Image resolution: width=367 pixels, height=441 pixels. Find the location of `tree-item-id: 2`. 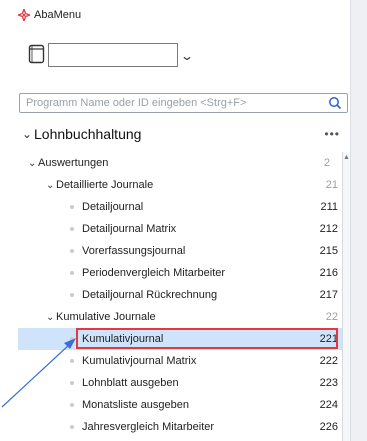

tree-item-id: 2 is located at coordinates (326, 163).